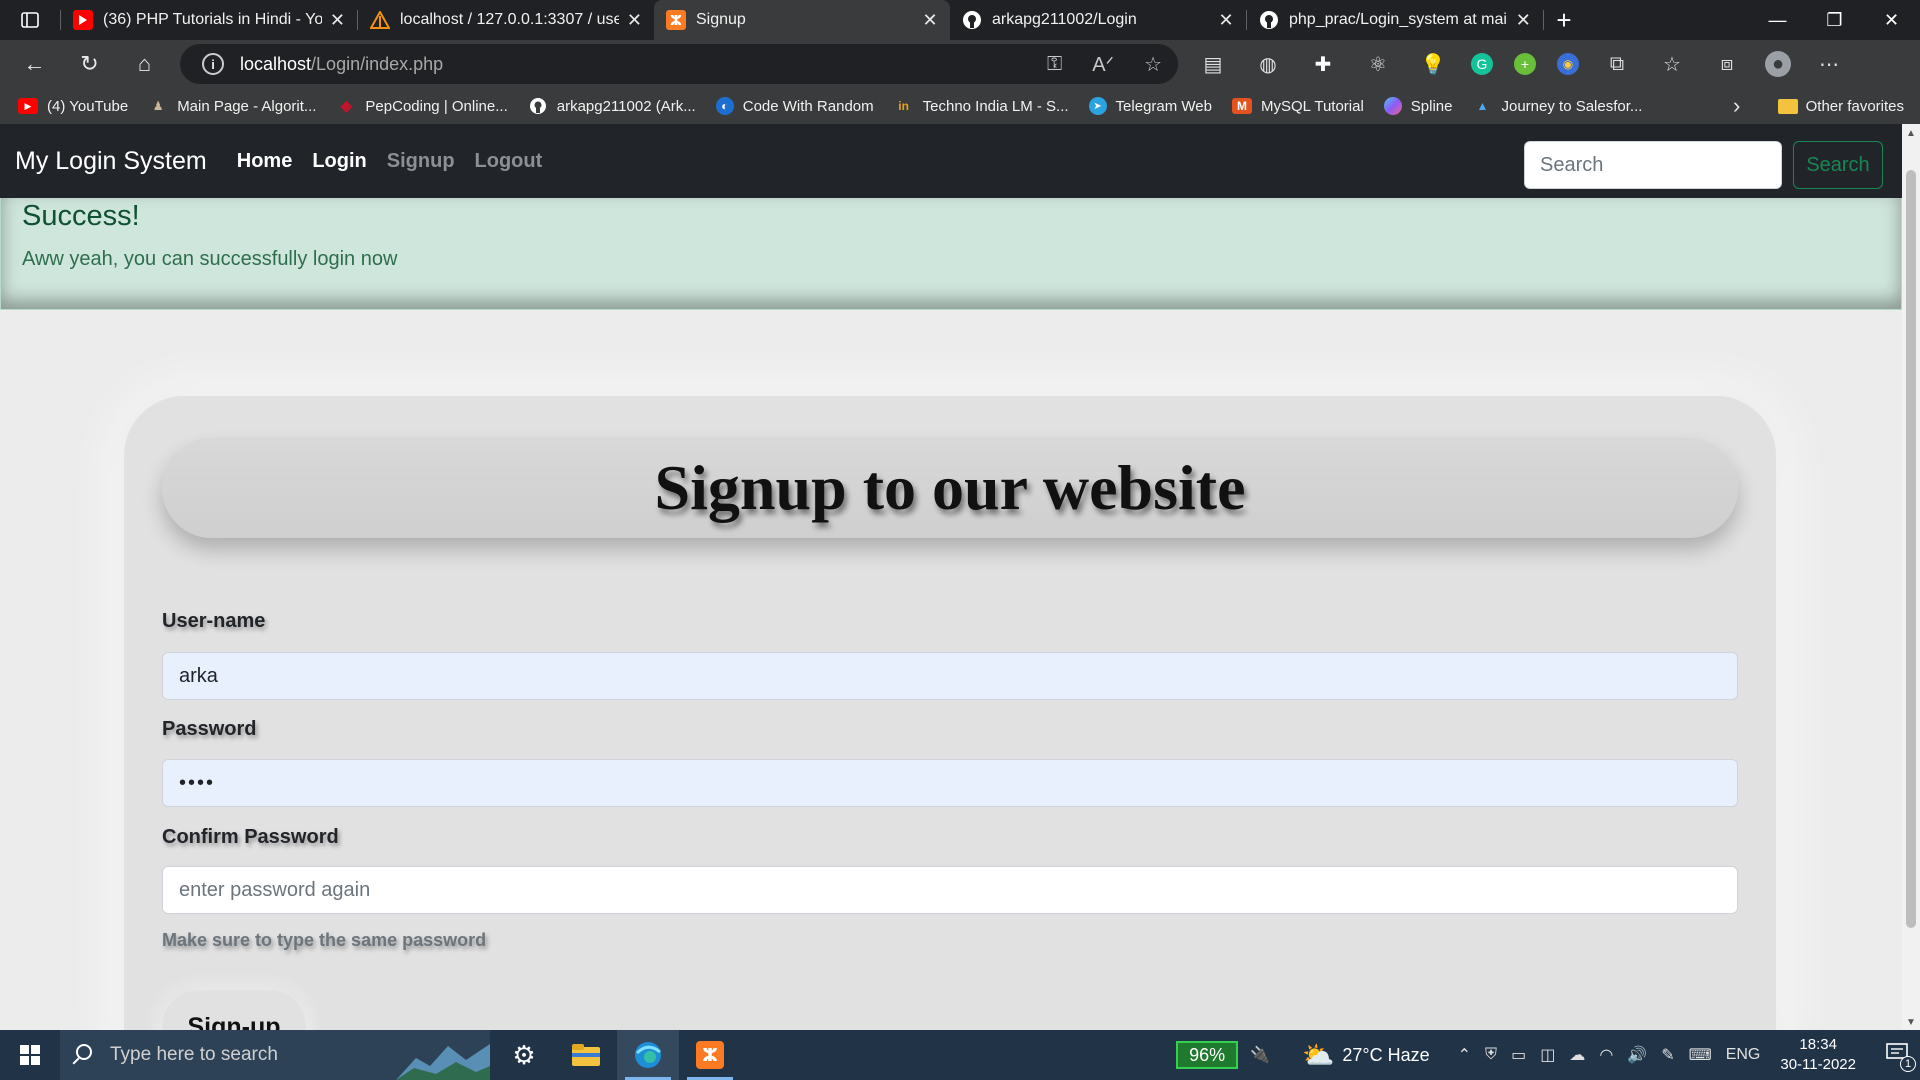  What do you see at coordinates (1097, 106) in the screenshot?
I see `telegram-icon: ➤` at bounding box center [1097, 106].